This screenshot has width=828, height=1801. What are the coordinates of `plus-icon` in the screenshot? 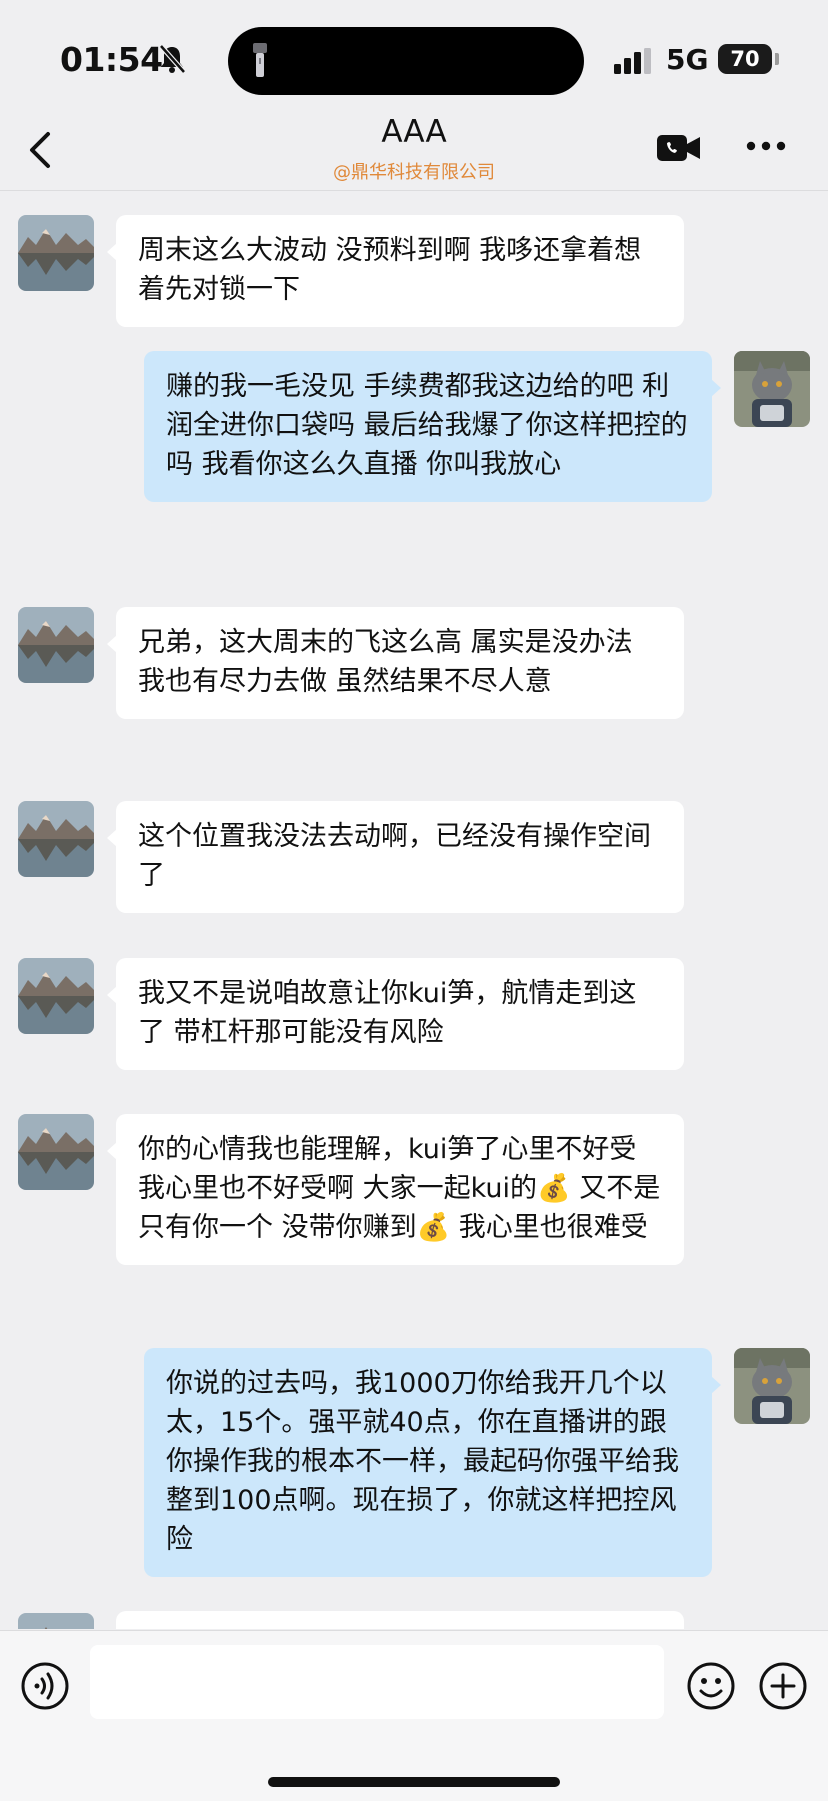 It's located at (783, 1686).